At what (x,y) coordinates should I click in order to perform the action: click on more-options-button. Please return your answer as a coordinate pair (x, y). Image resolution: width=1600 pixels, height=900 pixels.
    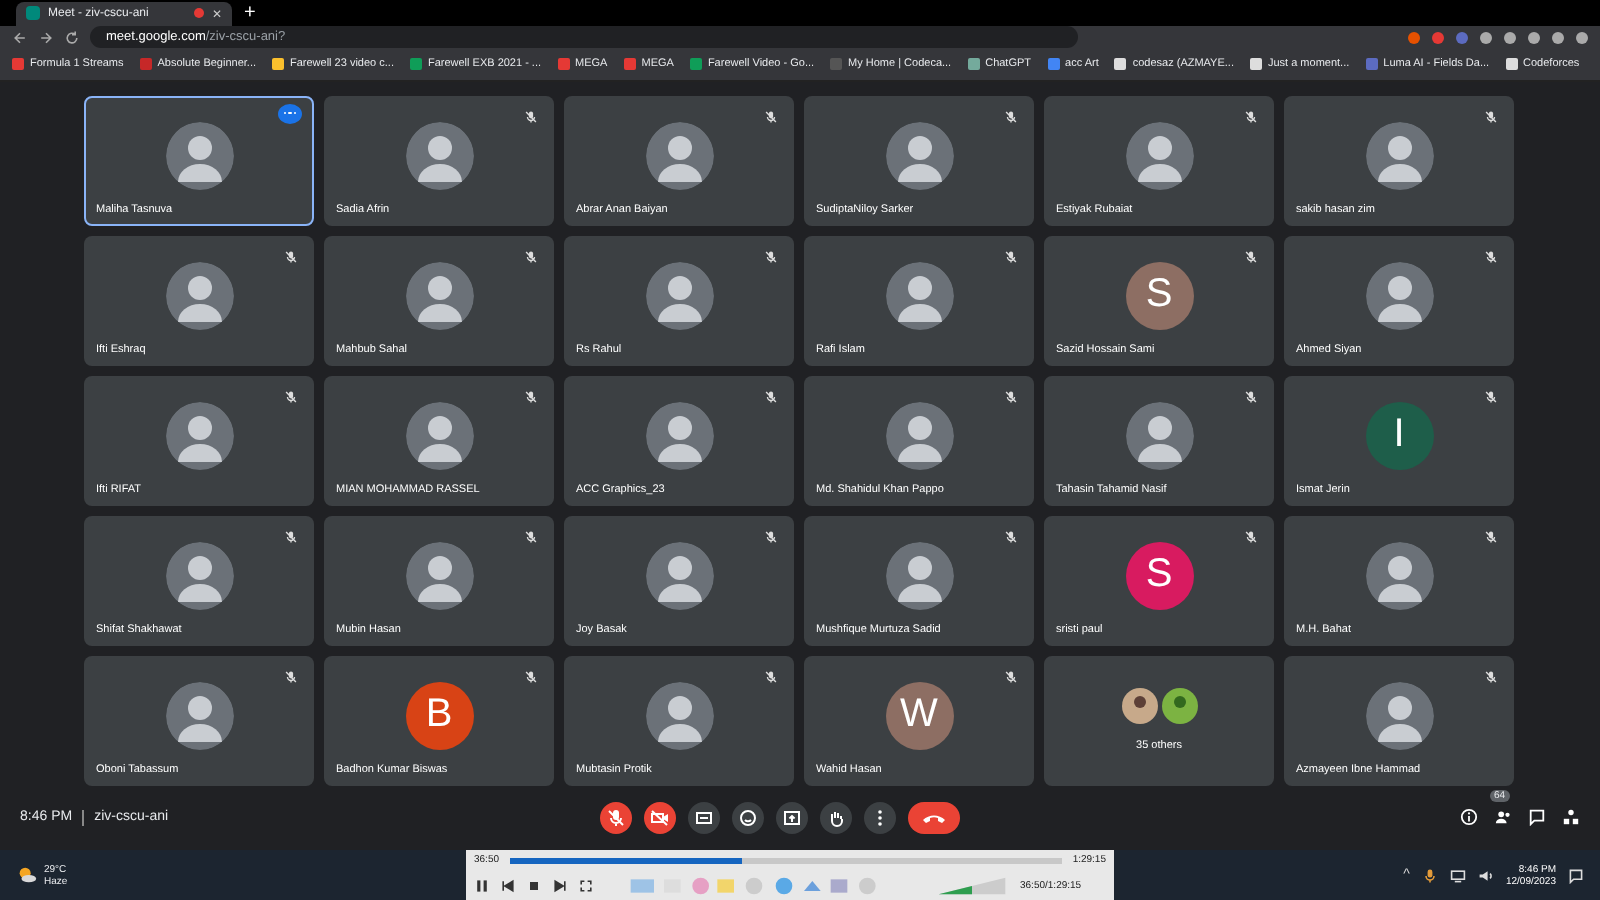
    Looking at the image, I should click on (880, 817).